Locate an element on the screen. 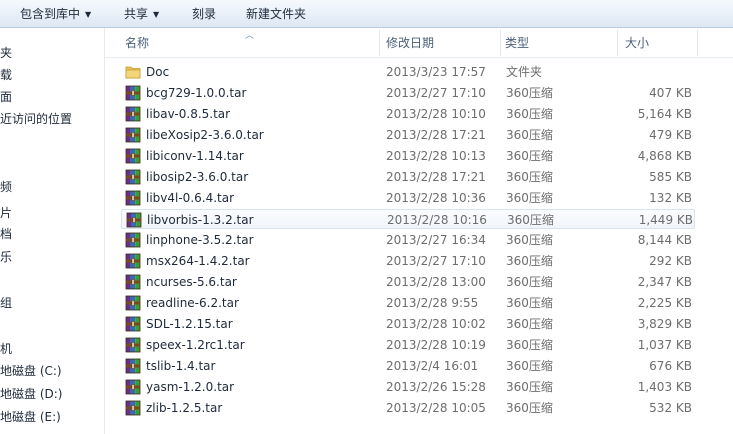 Image resolution: width=733 pixels, height=434 pixels. command-bar: 包含到库中 ▼ 共享 ▼ 刻录 新建文件夹 is located at coordinates (366, 14).